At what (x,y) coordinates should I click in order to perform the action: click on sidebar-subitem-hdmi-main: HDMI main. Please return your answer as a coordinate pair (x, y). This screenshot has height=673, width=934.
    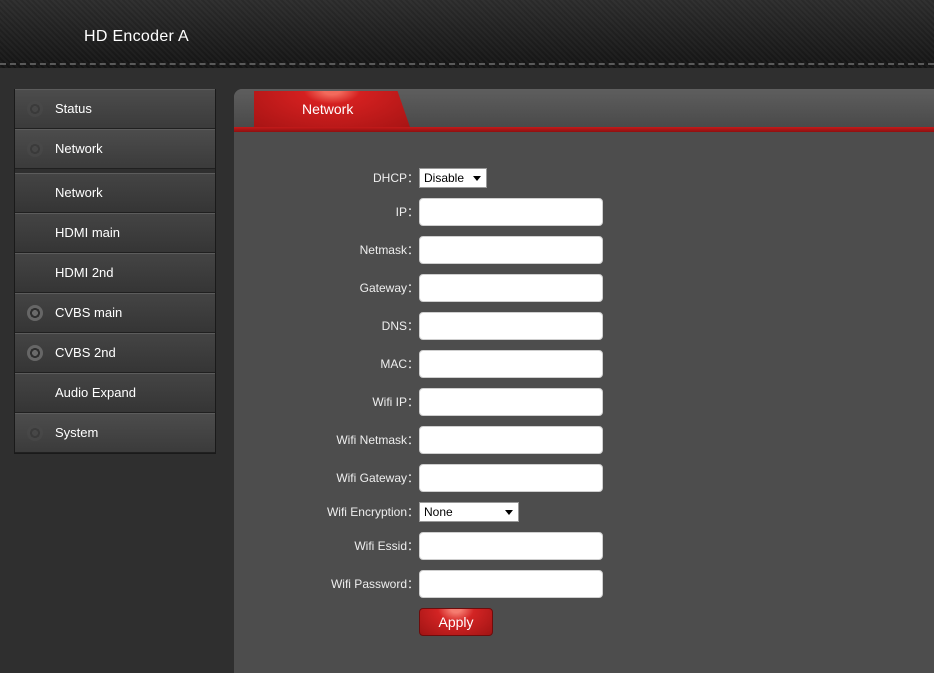
    Looking at the image, I should click on (115, 233).